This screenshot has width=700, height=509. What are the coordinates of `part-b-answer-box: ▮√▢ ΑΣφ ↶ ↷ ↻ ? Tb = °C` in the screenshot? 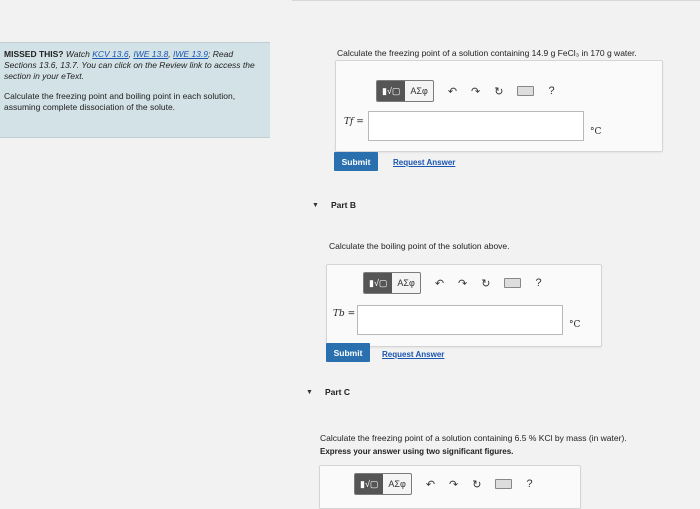 It's located at (464, 305).